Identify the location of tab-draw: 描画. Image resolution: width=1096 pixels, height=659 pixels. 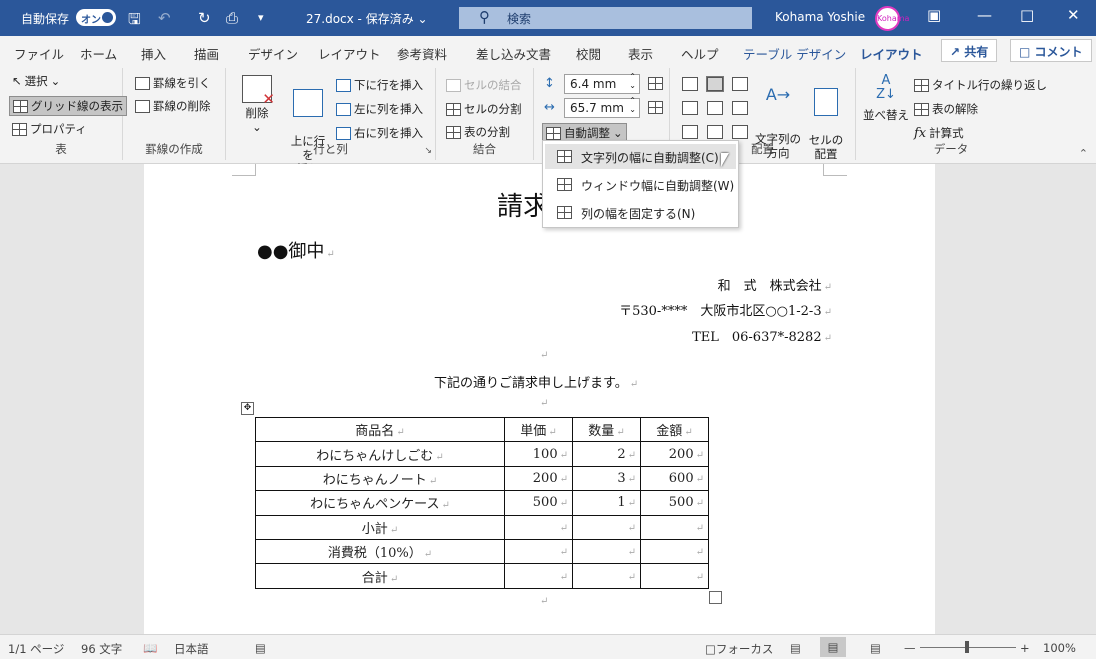
(206, 53).